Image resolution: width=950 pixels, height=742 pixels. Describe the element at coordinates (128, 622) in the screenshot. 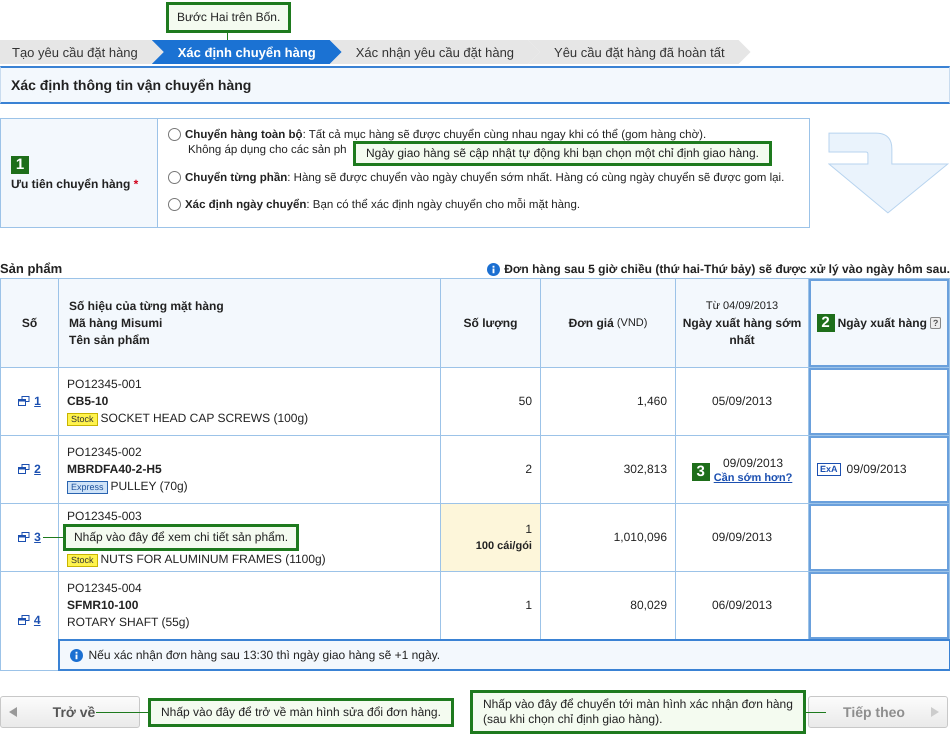

I see `product-name: ROTARY SHAFT (55g)` at that location.